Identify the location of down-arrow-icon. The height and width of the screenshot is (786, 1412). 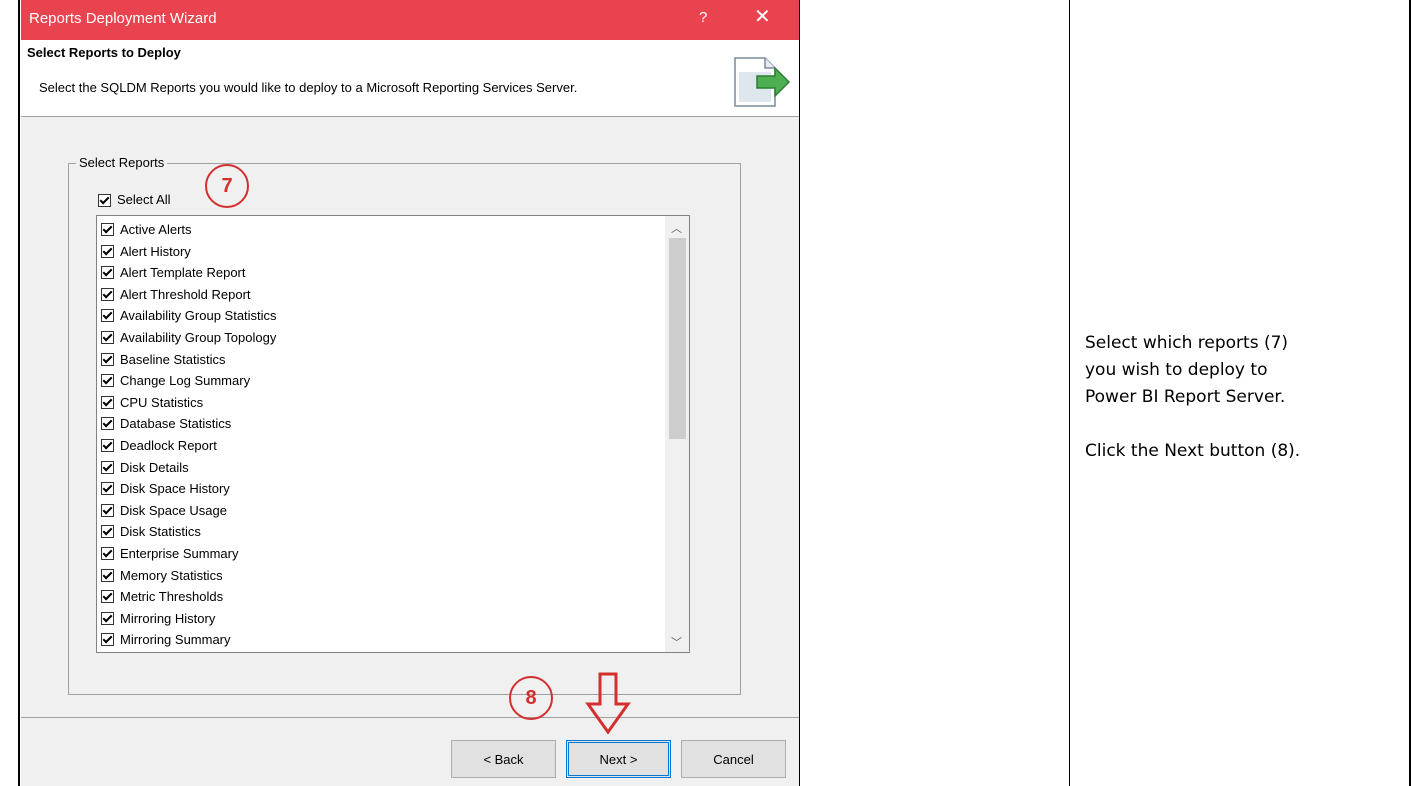
(608, 703).